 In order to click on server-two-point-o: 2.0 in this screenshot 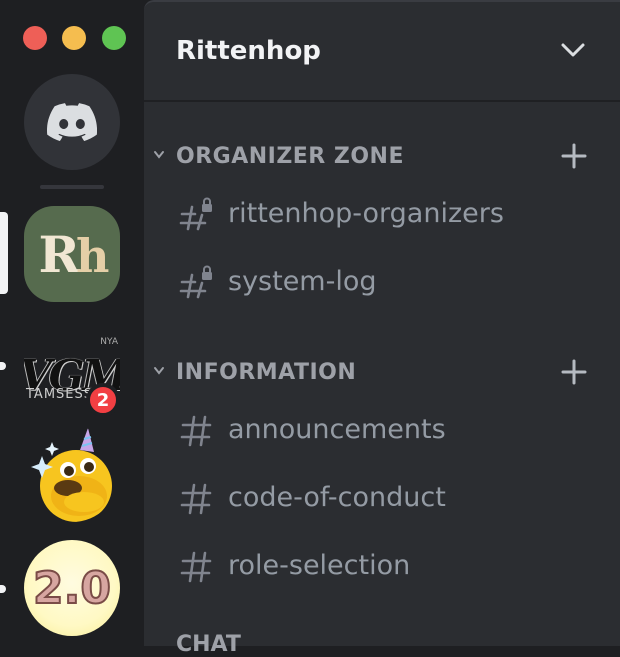, I will do `click(72, 588)`.